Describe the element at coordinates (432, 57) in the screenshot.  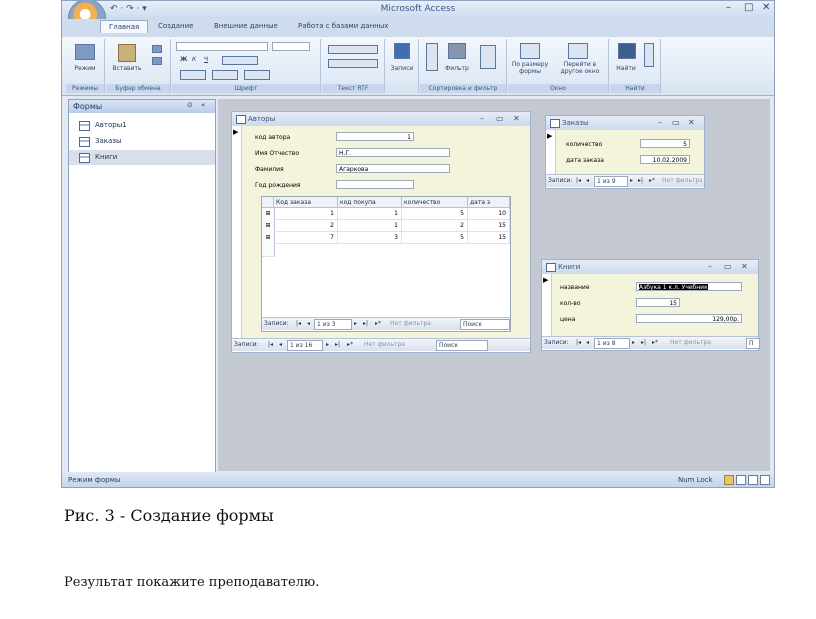
I see `sort-icon` at that location.